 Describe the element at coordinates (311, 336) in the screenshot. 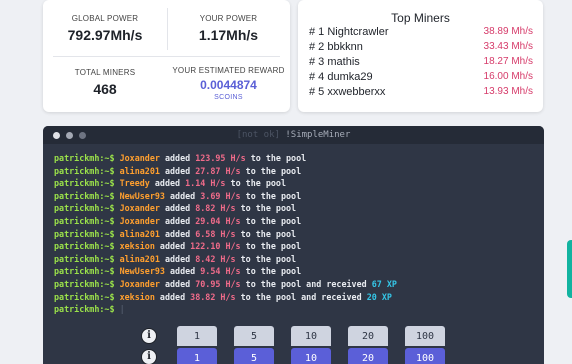

I see `amount-button-top: 10` at that location.